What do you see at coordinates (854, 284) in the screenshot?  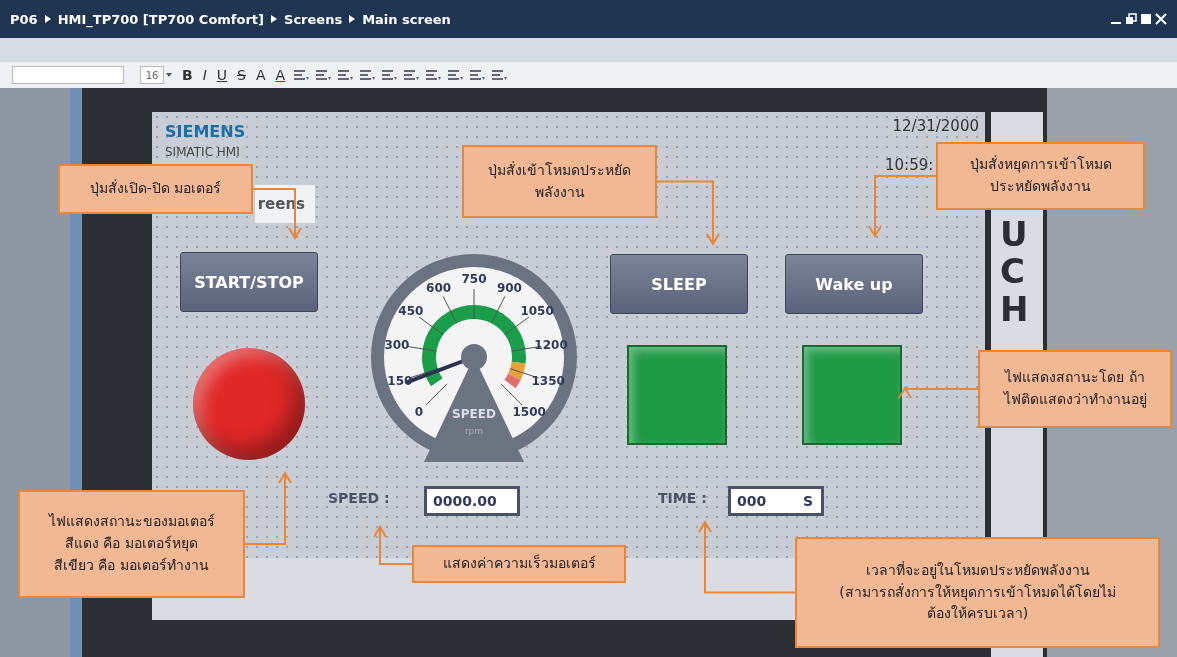 I see `hmi-button: Wake up` at bounding box center [854, 284].